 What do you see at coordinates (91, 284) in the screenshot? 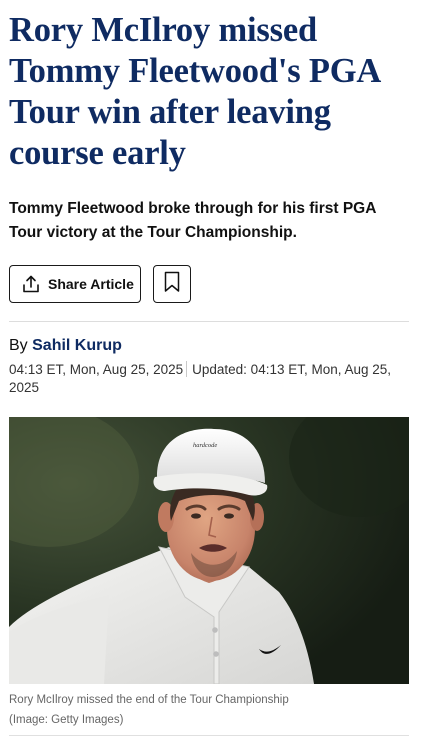
I see `share-article-label: Share Article` at bounding box center [91, 284].